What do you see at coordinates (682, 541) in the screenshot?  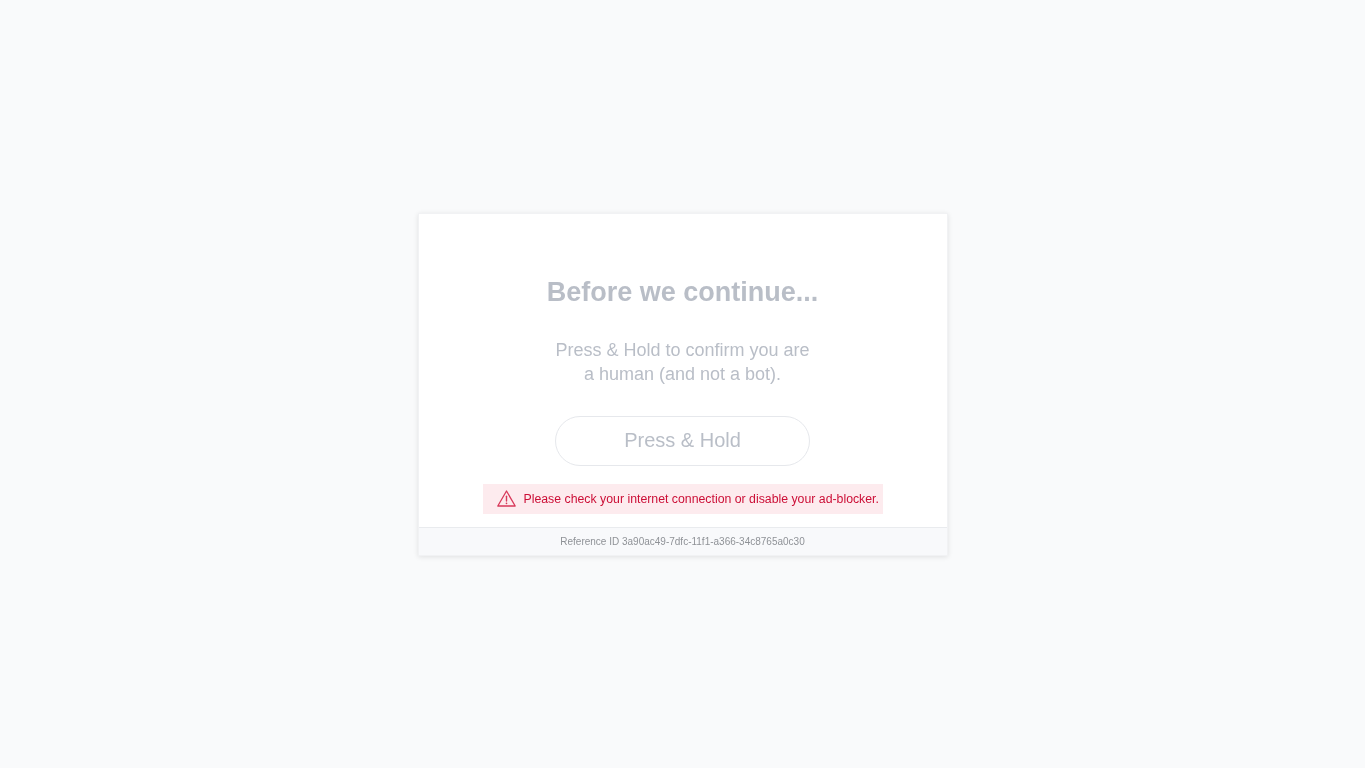 I see `reference-id-text: Reference ID 3a90ac49-7dfc-11f1-a366-34c8765a0c30` at bounding box center [682, 541].